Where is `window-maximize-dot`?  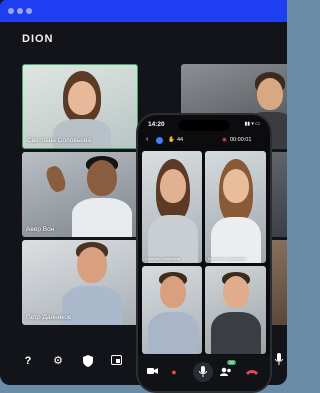 window-maximize-dot is located at coordinates (29, 11).